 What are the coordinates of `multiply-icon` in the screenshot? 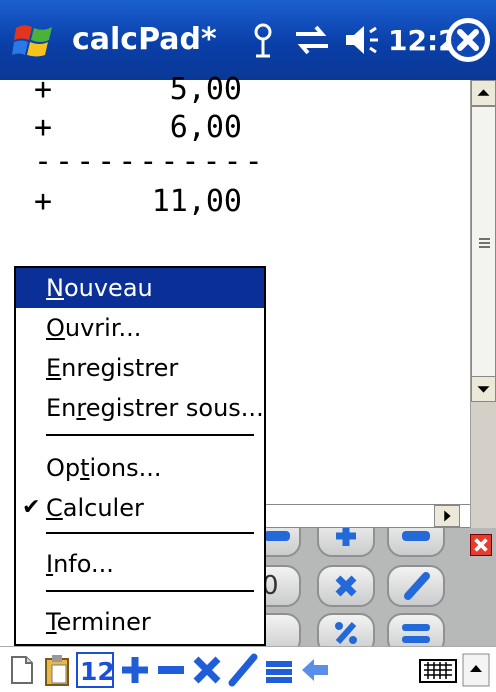 It's located at (207, 670).